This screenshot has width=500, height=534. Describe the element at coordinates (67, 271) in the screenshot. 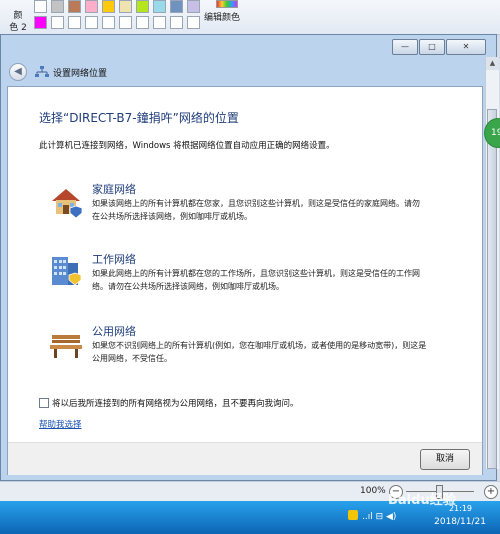

I see `work-network-icon` at that location.